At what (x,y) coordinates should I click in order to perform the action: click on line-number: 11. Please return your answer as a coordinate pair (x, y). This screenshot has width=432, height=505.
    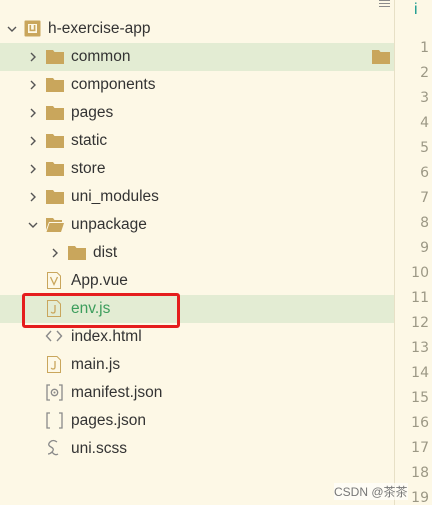
    Looking at the image, I should click on (420, 298).